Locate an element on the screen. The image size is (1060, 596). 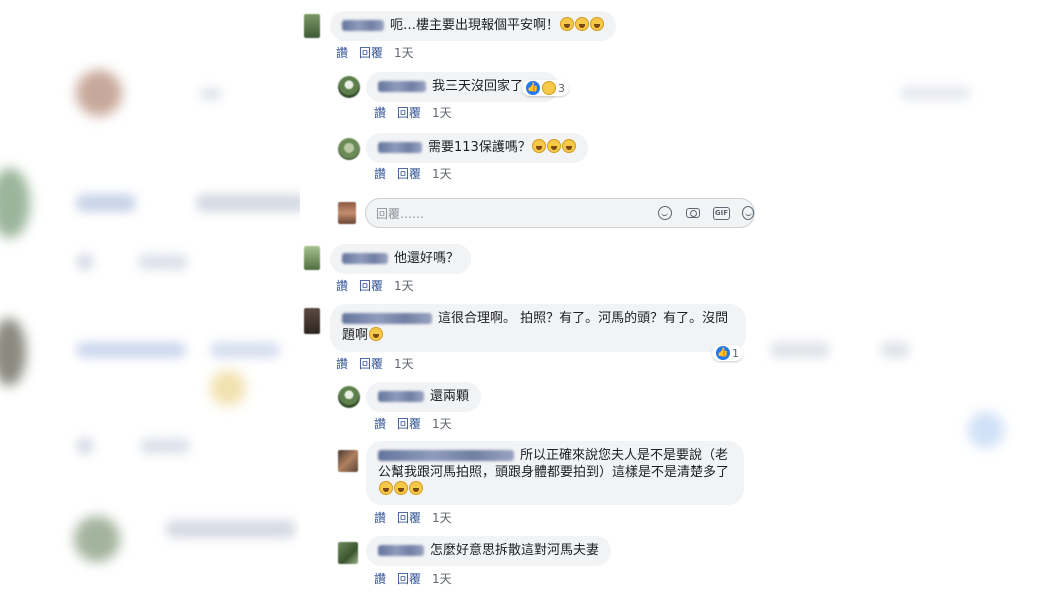
reaction-summary: 👍 3 is located at coordinates (545, 88).